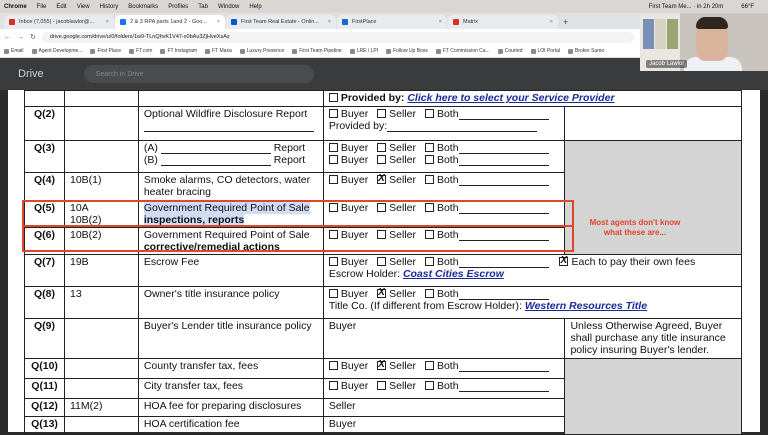 The width and height of the screenshot is (768, 435). I want to click on book, so click(648, 34).